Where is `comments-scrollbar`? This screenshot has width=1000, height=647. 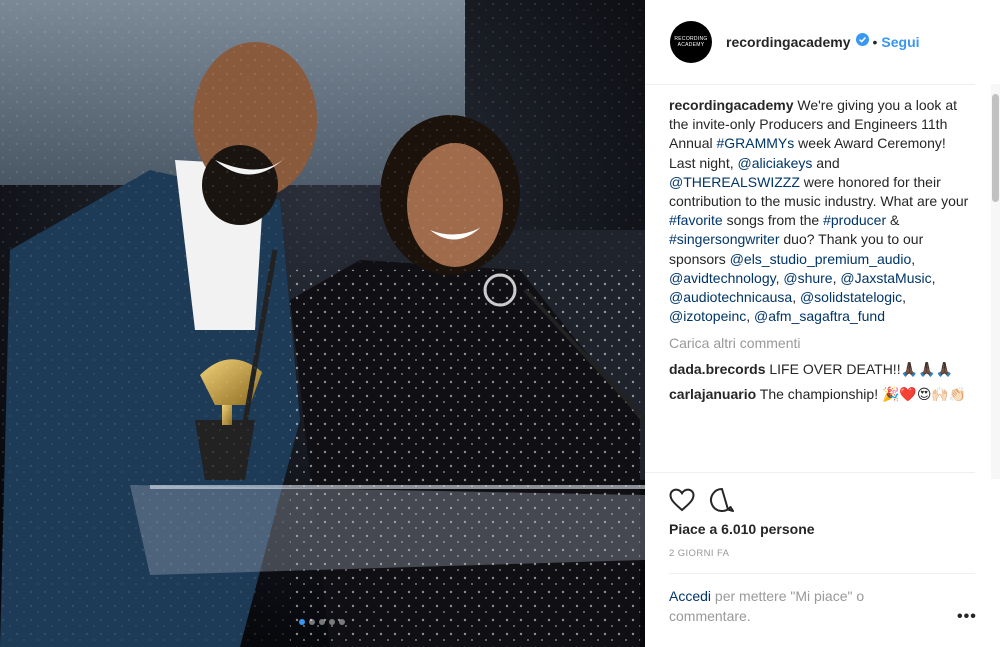 comments-scrollbar is located at coordinates (995, 281).